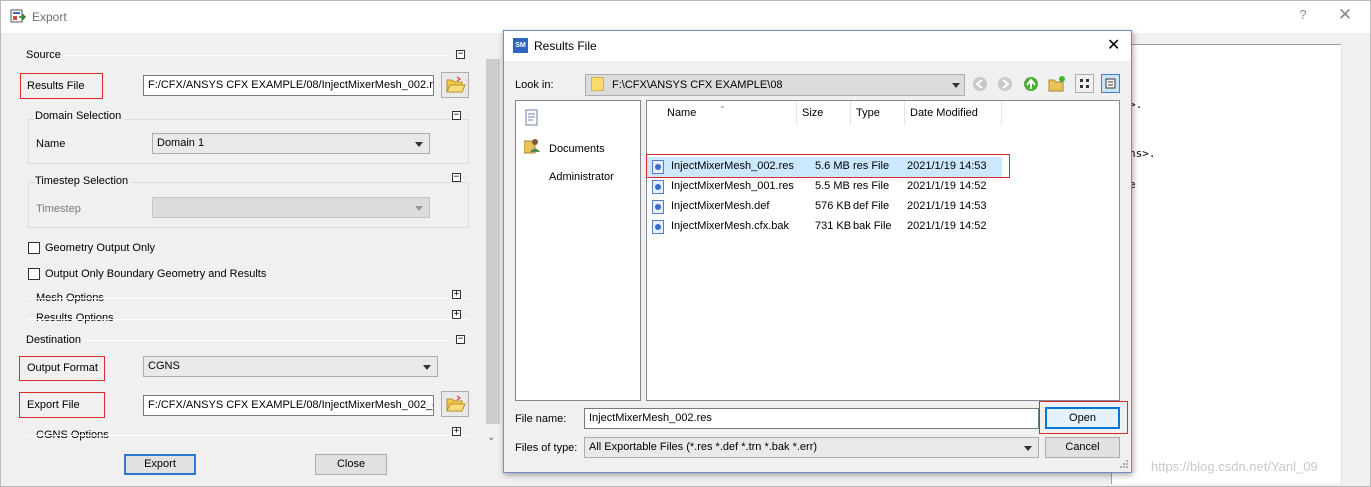 The height and width of the screenshot is (487, 1371). What do you see at coordinates (947, 206) in the screenshot?
I see `file-date: 2021/1/19 14:53` at bounding box center [947, 206].